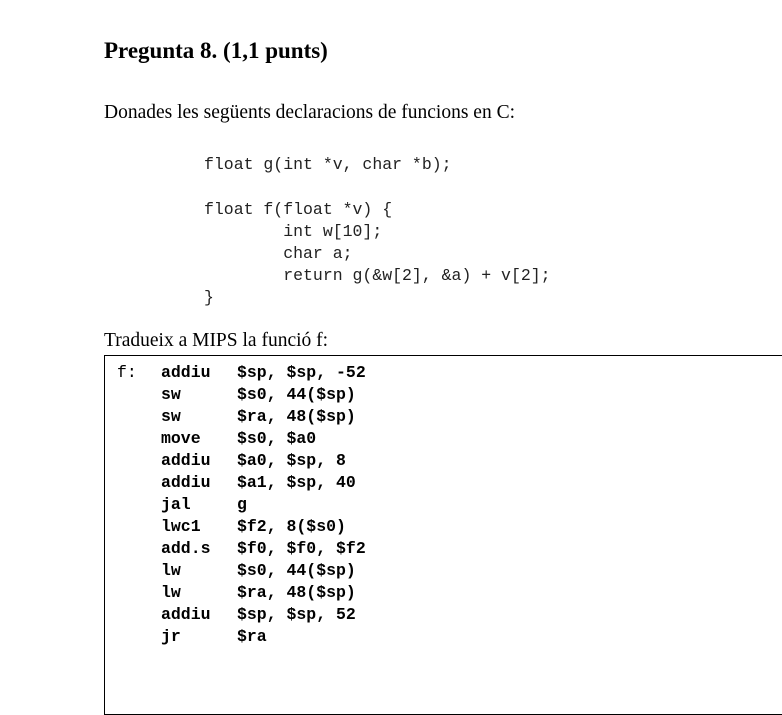 Image resolution: width=782 pixels, height=715 pixels. What do you see at coordinates (298, 209) in the screenshot?
I see `c-code-line: float f(float *v) {` at bounding box center [298, 209].